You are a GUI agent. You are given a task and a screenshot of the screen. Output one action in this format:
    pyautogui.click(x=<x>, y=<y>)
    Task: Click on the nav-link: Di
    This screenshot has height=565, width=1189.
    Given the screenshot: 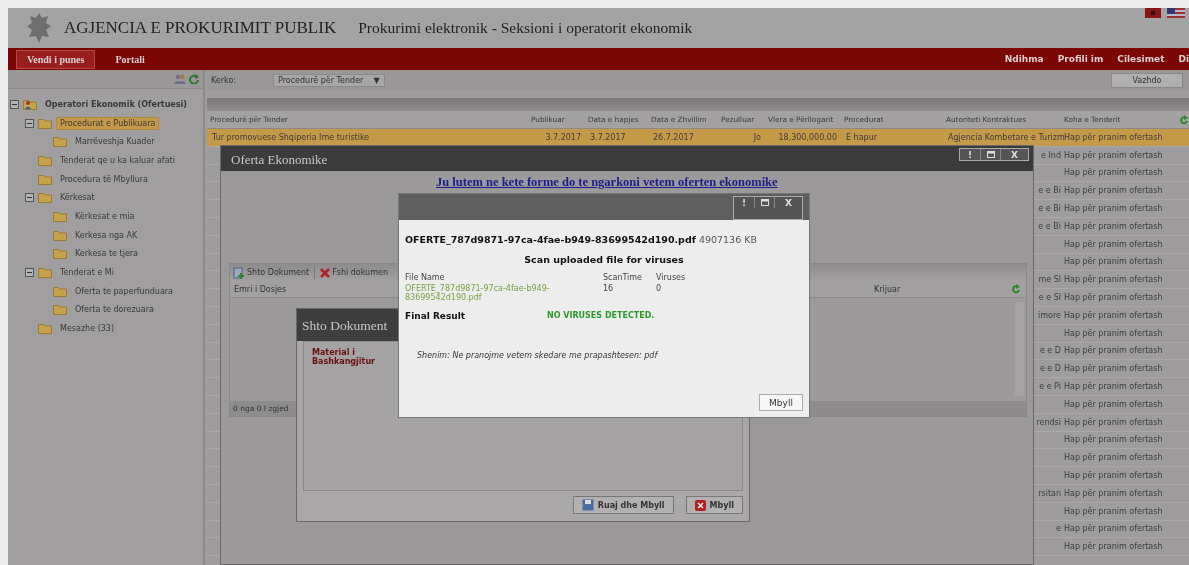 What is the action you would take?
    pyautogui.click(x=1183, y=59)
    